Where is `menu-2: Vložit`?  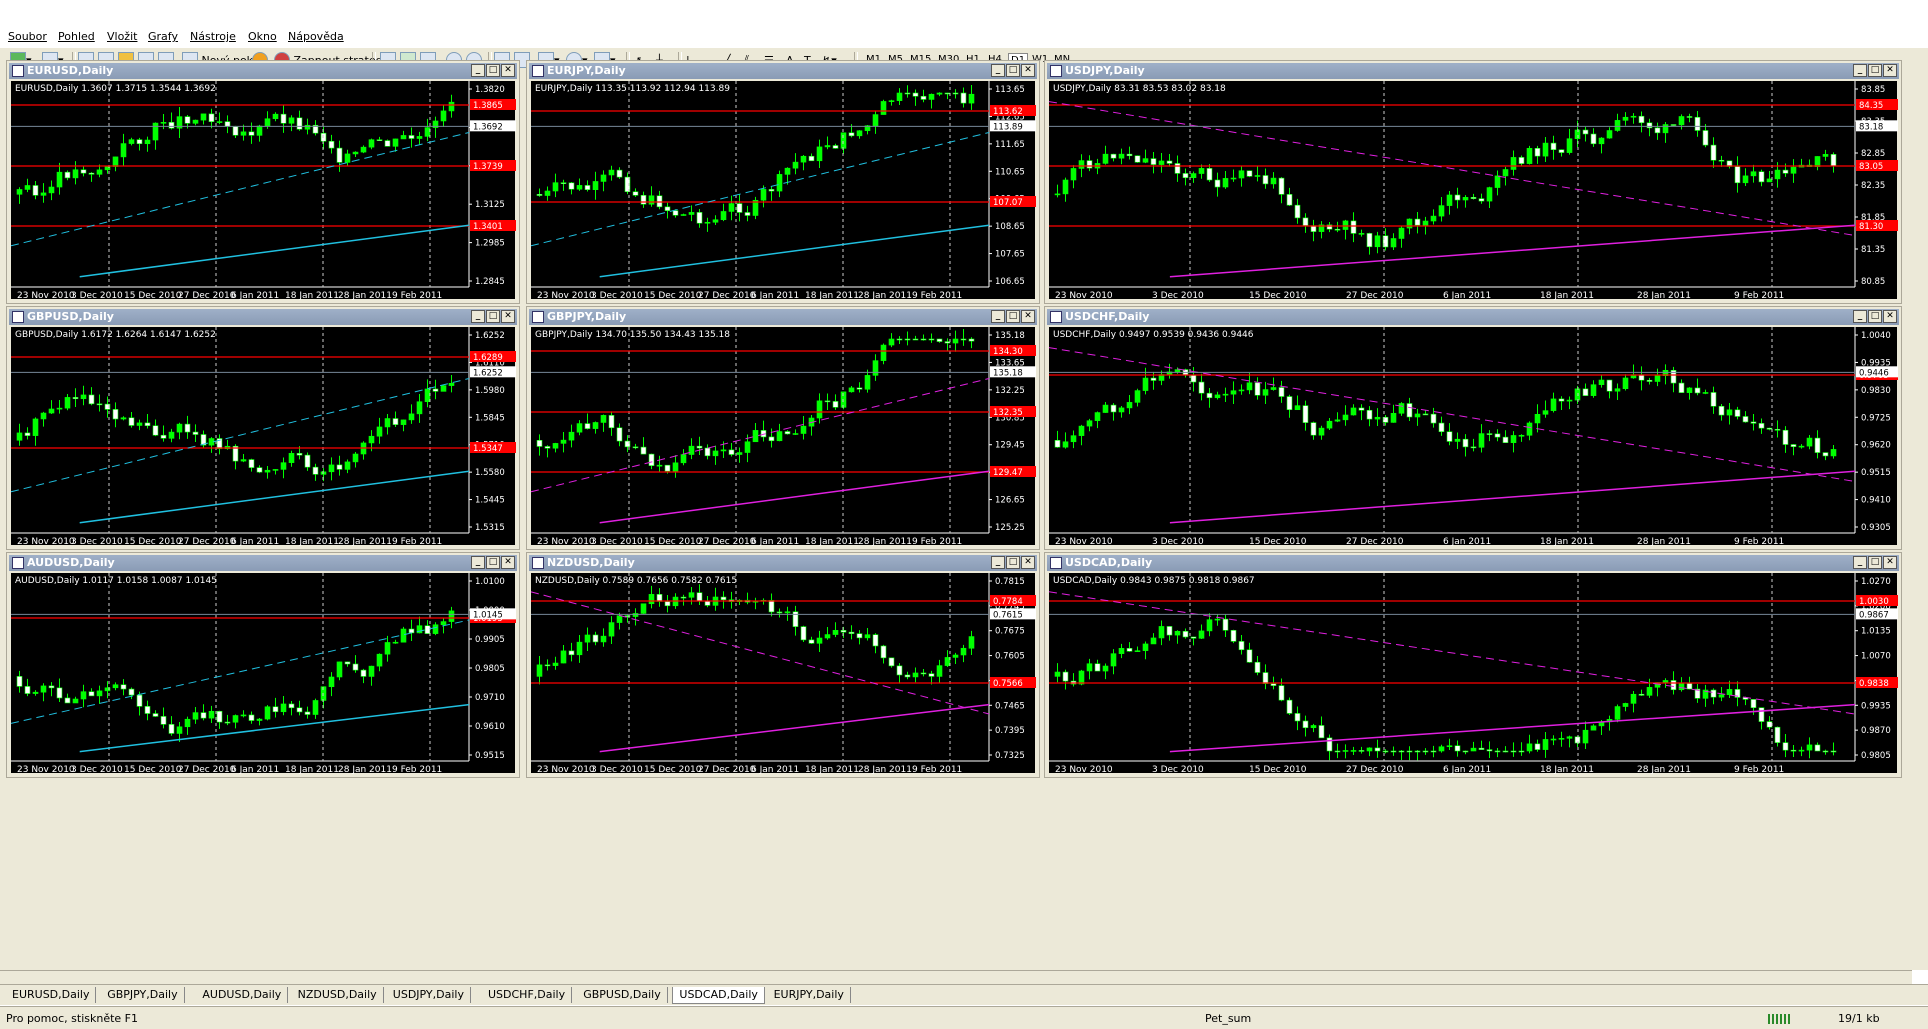 menu-2: Vložit is located at coordinates (122, 36).